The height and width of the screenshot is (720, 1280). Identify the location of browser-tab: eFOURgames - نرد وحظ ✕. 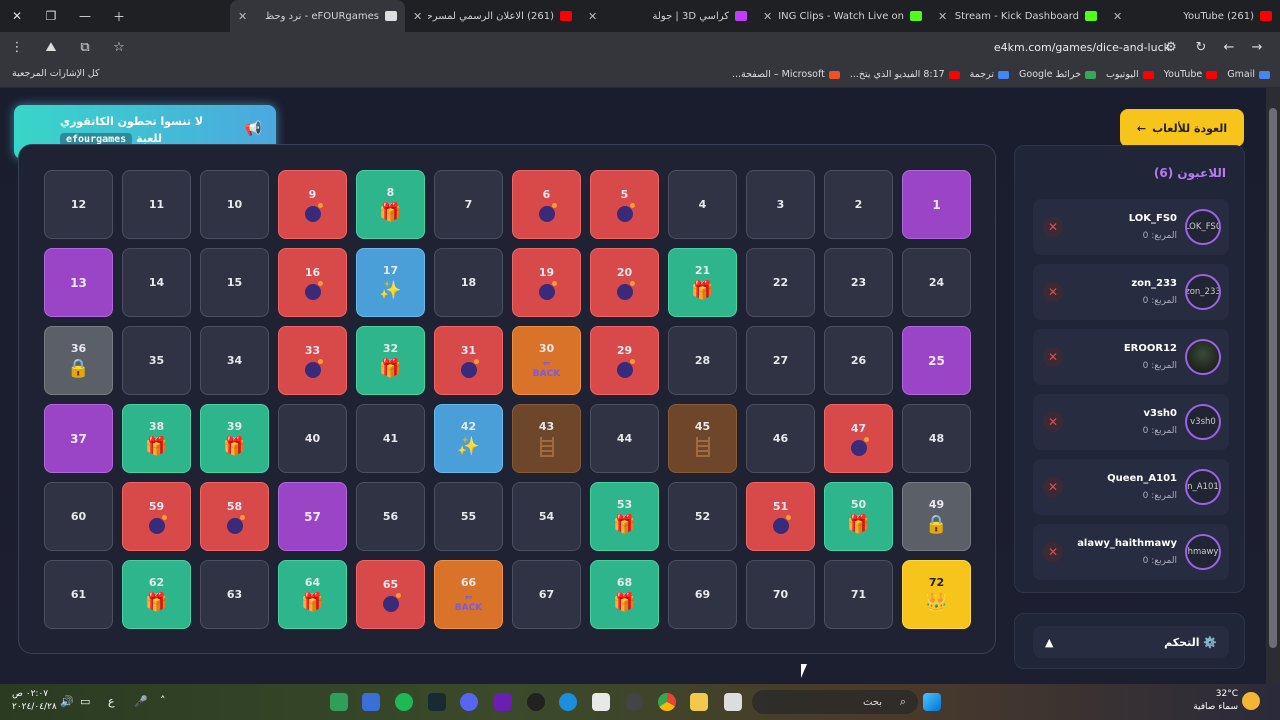
(317, 16).